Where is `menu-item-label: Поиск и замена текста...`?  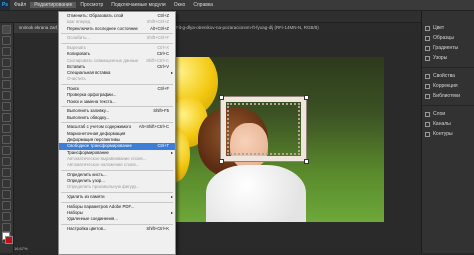 menu-item-label: Поиск и замена текста... is located at coordinates (91, 101).